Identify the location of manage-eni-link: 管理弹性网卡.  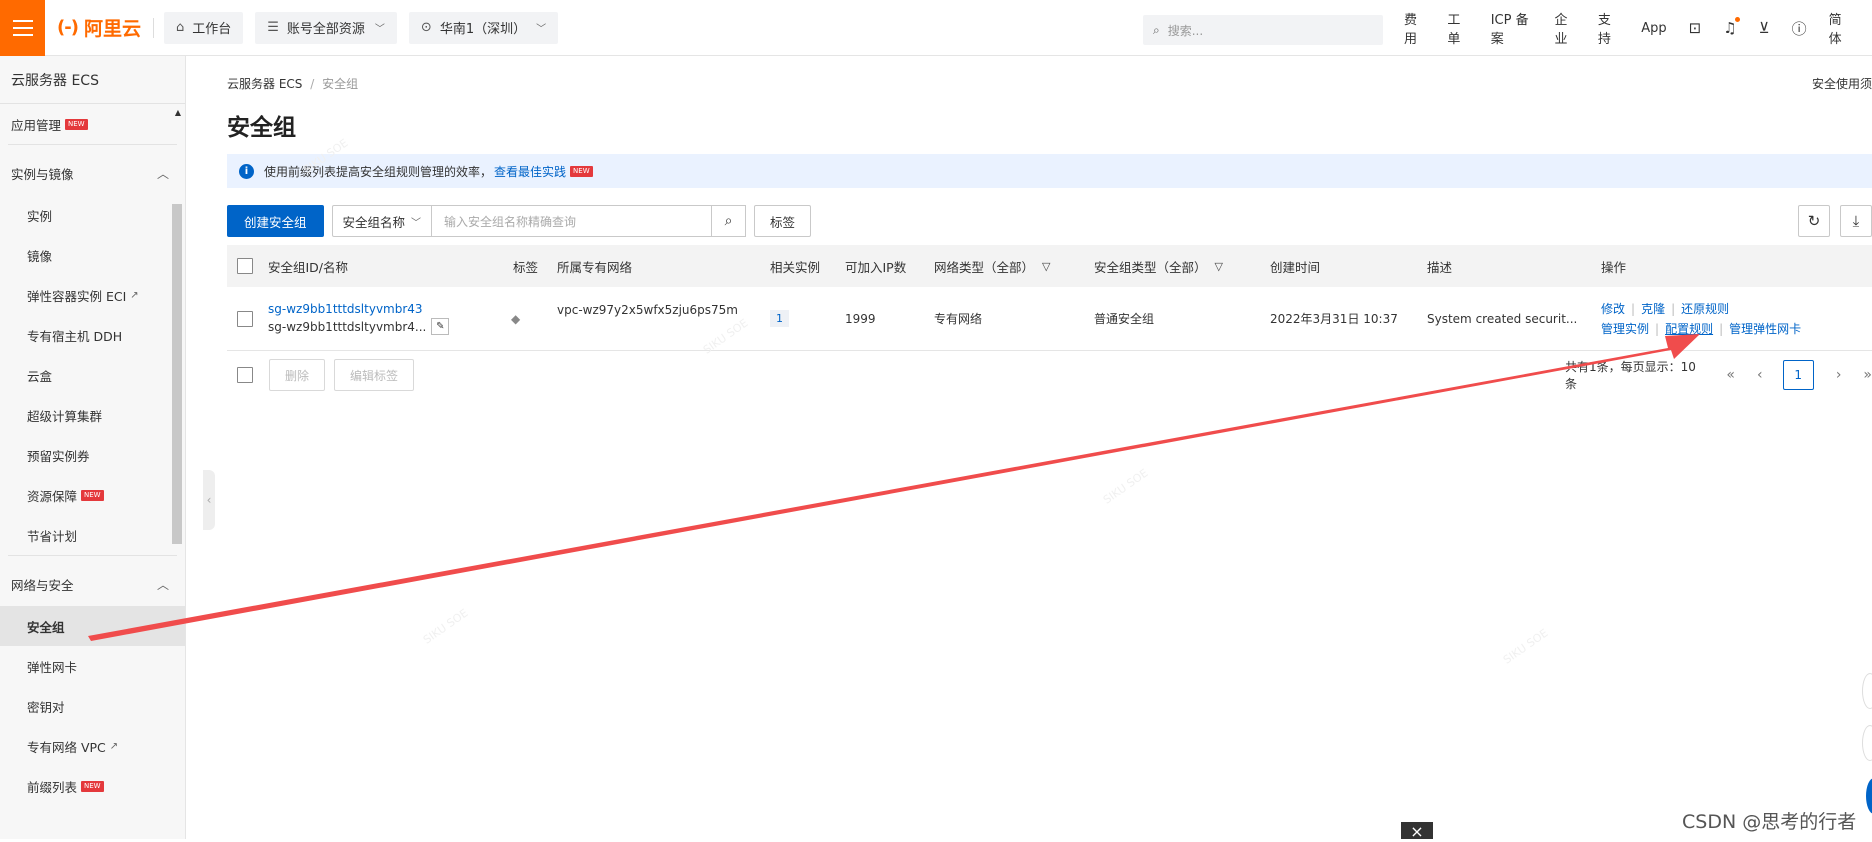
(1765, 329).